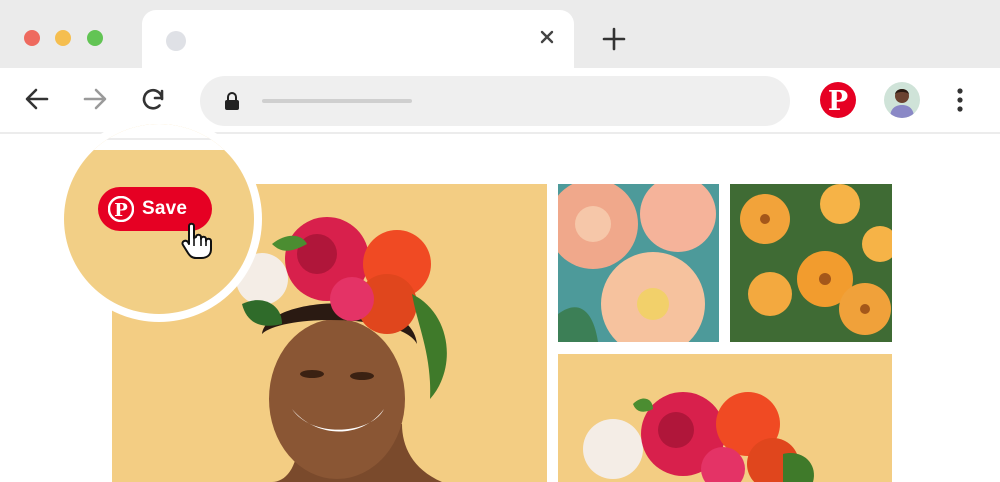 The width and height of the screenshot is (1000, 482). What do you see at coordinates (725, 418) in the screenshot?
I see `flower-bouquet-image` at bounding box center [725, 418].